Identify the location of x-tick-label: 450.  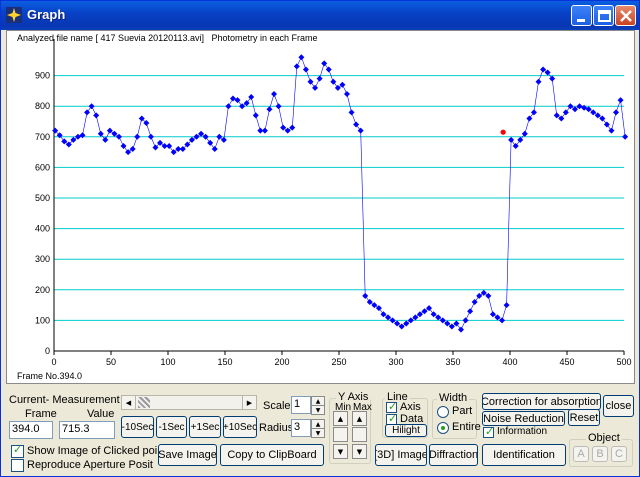
(566, 362).